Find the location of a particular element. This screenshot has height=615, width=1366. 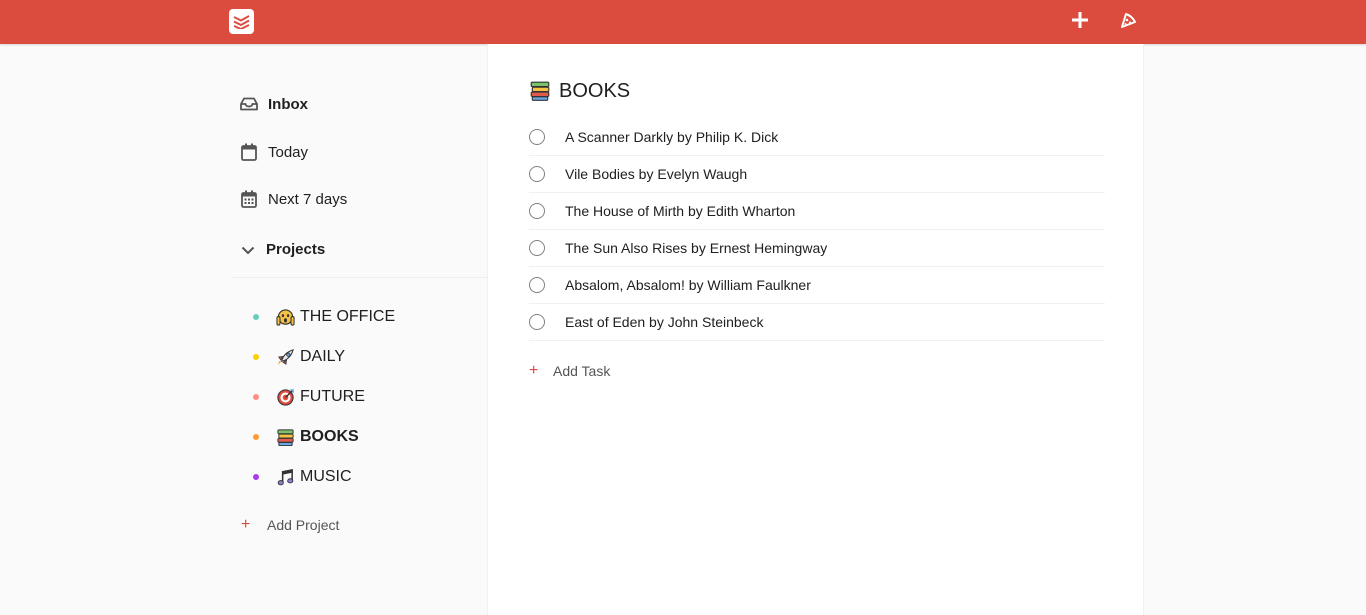

add-project-label: Add Project is located at coordinates (303, 525).